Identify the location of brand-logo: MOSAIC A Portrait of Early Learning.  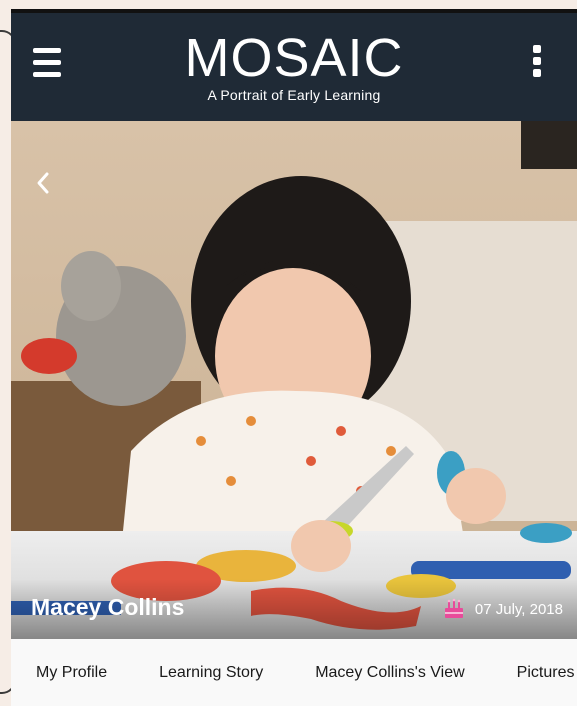
(294, 67).